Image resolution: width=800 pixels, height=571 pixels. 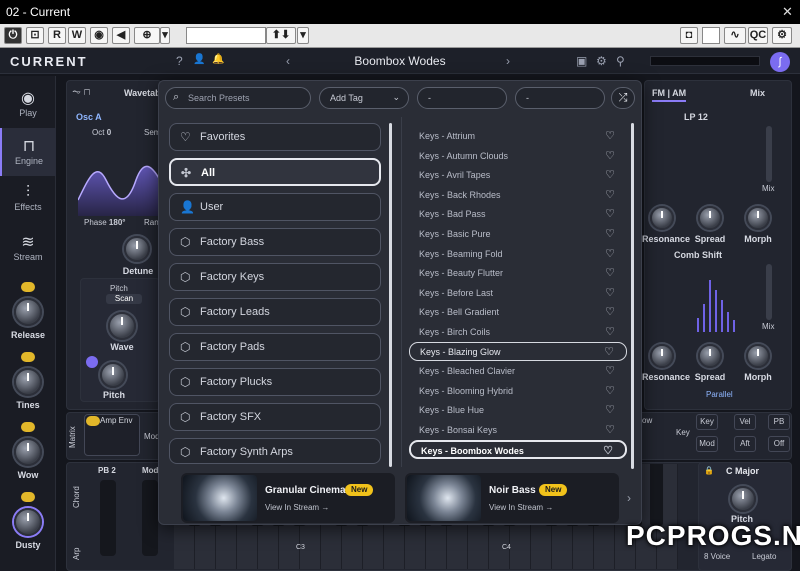 What do you see at coordinates (288, 498) in the screenshot?
I see `promo-card-granular-cinema: Granular Cinema New View In Stream →` at bounding box center [288, 498].